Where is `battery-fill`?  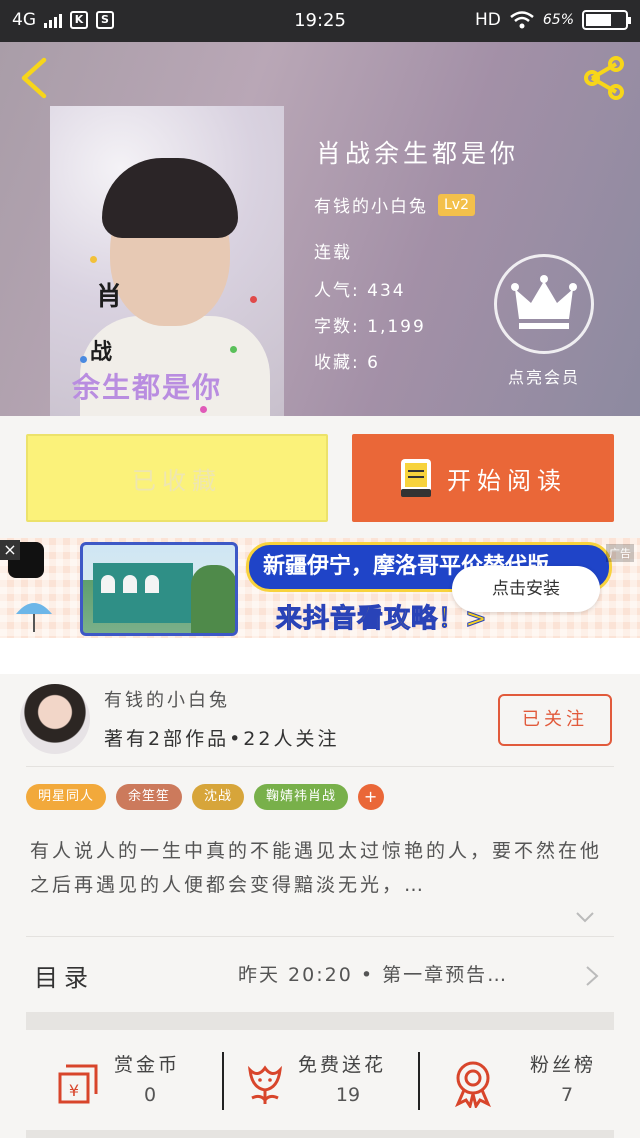
battery-fill is located at coordinates (598, 20).